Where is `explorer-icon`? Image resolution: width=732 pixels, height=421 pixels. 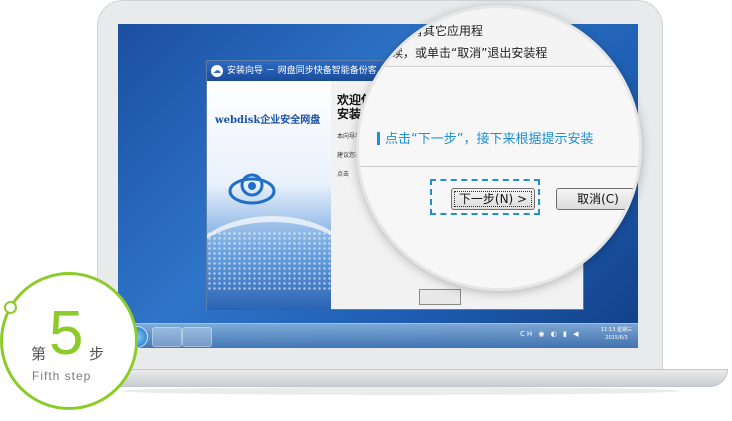
explorer-icon is located at coordinates (167, 337).